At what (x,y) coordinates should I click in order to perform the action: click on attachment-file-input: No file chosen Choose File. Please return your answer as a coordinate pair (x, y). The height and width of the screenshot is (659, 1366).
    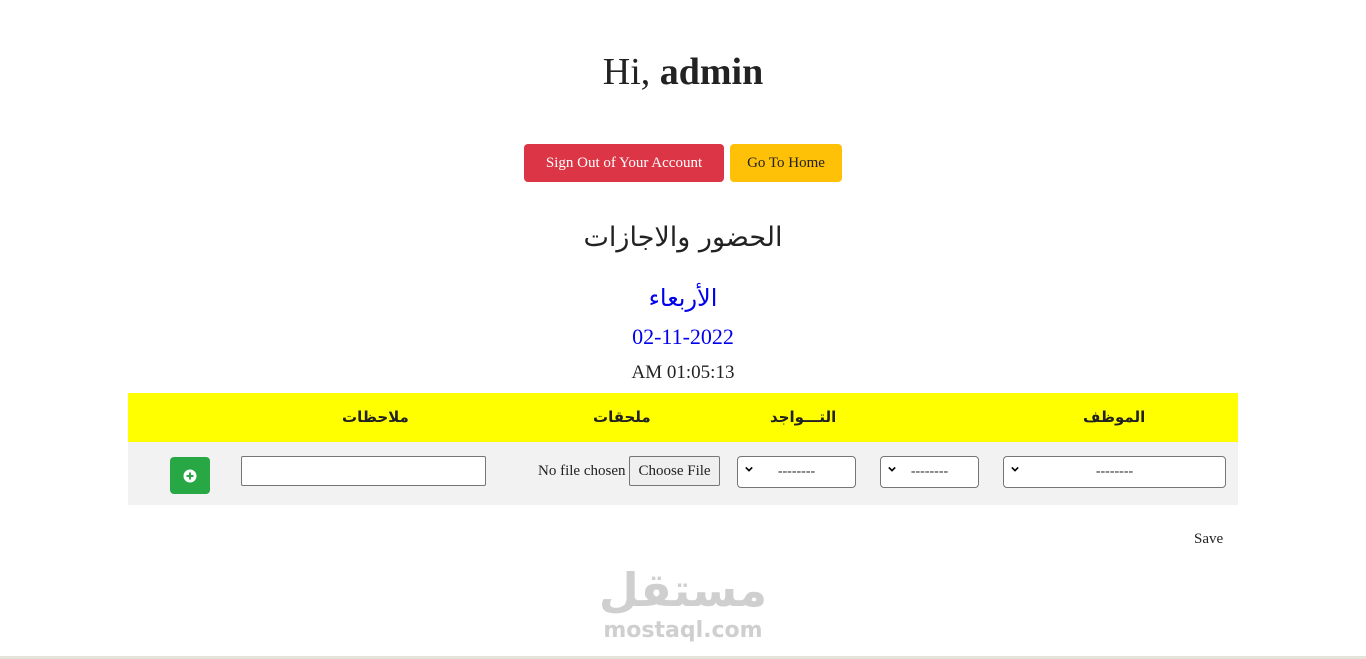
    Looking at the image, I should click on (629, 471).